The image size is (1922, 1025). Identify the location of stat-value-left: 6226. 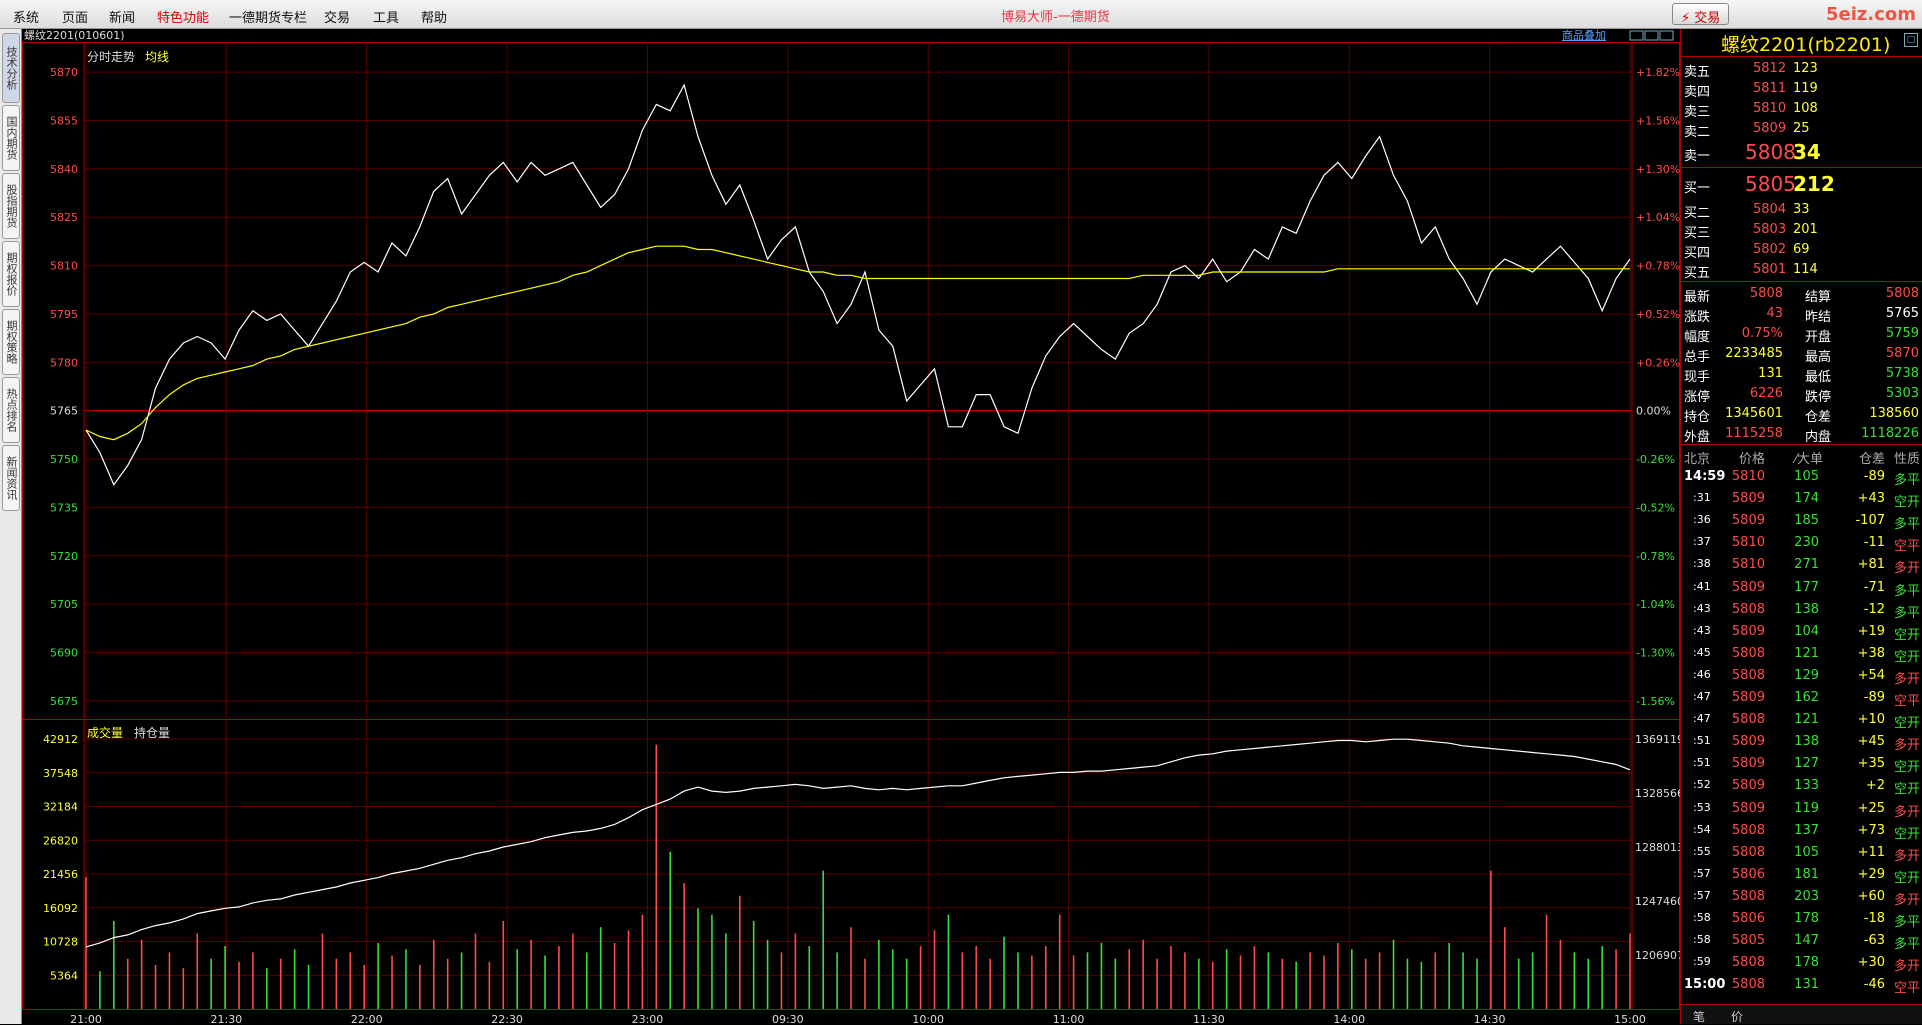
(1766, 393).